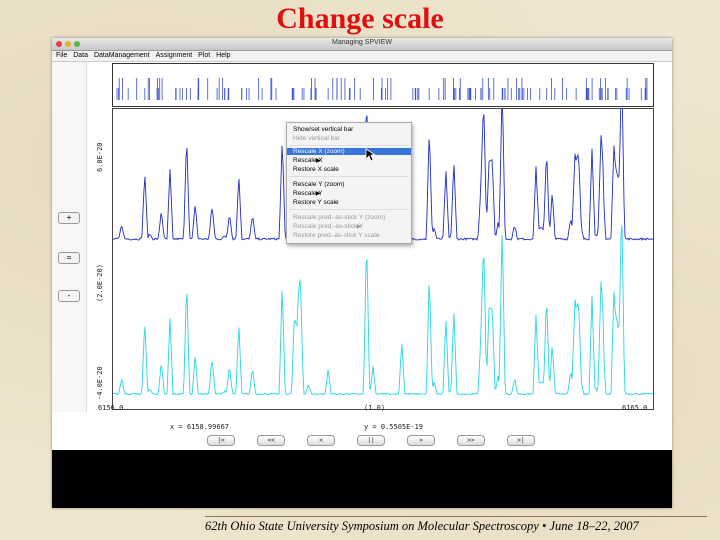  I want to click on slide-title: Change scale, so click(360, 18).